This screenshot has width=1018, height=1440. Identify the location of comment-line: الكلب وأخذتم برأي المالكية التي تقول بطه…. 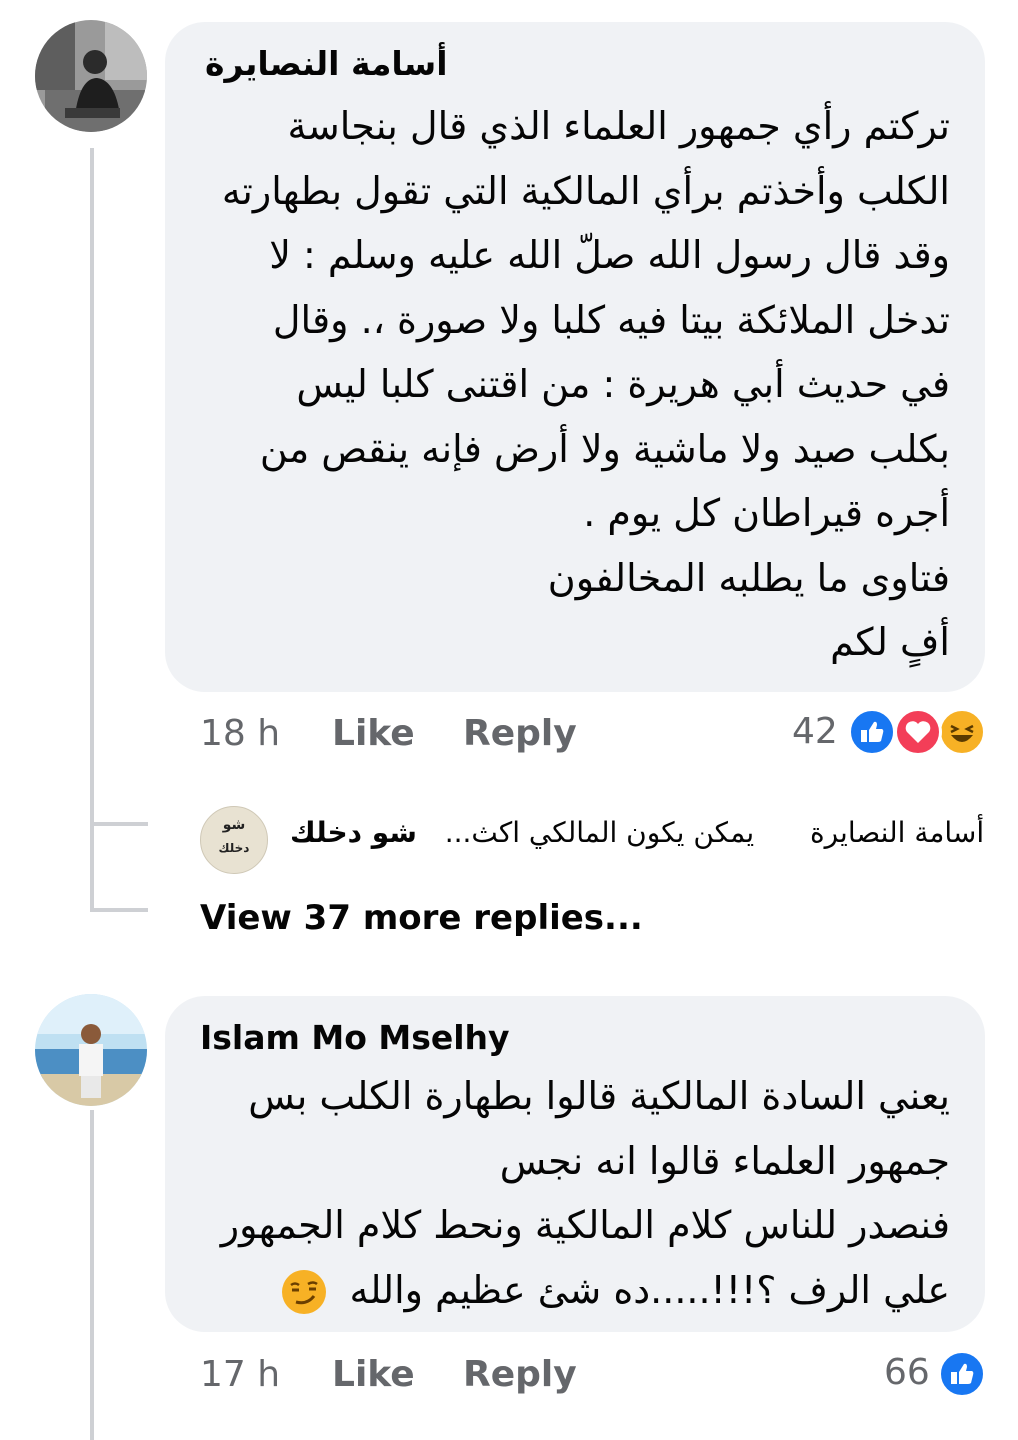
(585, 190).